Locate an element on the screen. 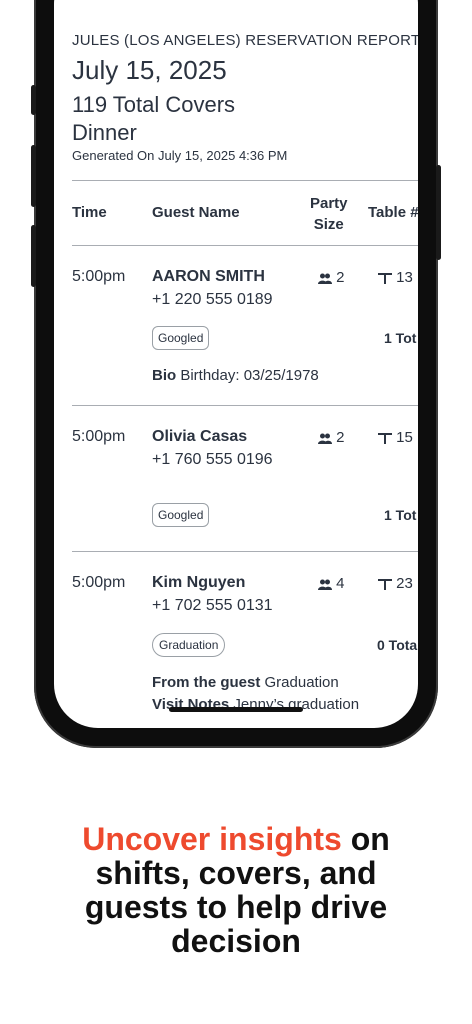 This screenshot has height=1024, width=472. header-party-line2: Size is located at coordinates (328, 224).